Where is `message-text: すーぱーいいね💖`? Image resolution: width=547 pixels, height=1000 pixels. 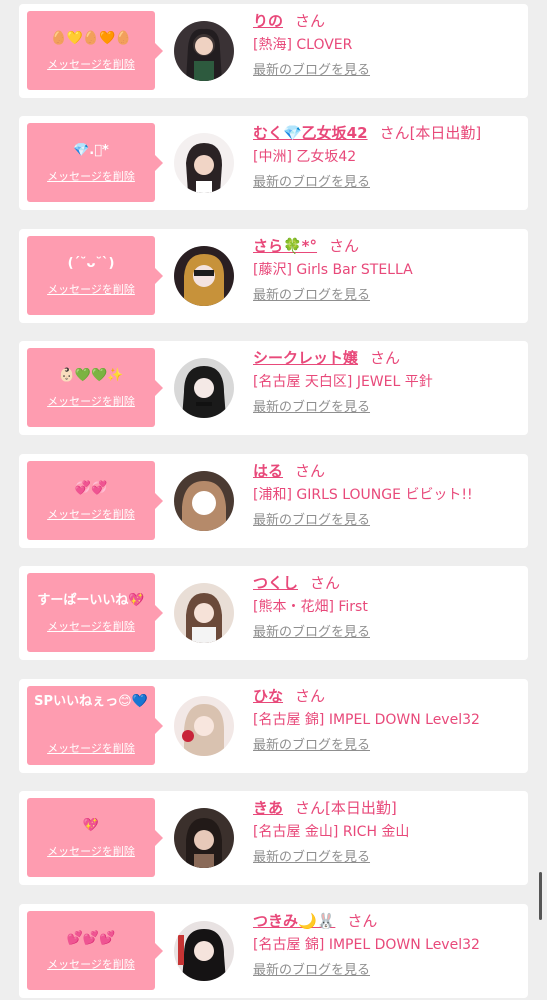
message-text: すーぱーいいね💖 is located at coordinates (91, 600).